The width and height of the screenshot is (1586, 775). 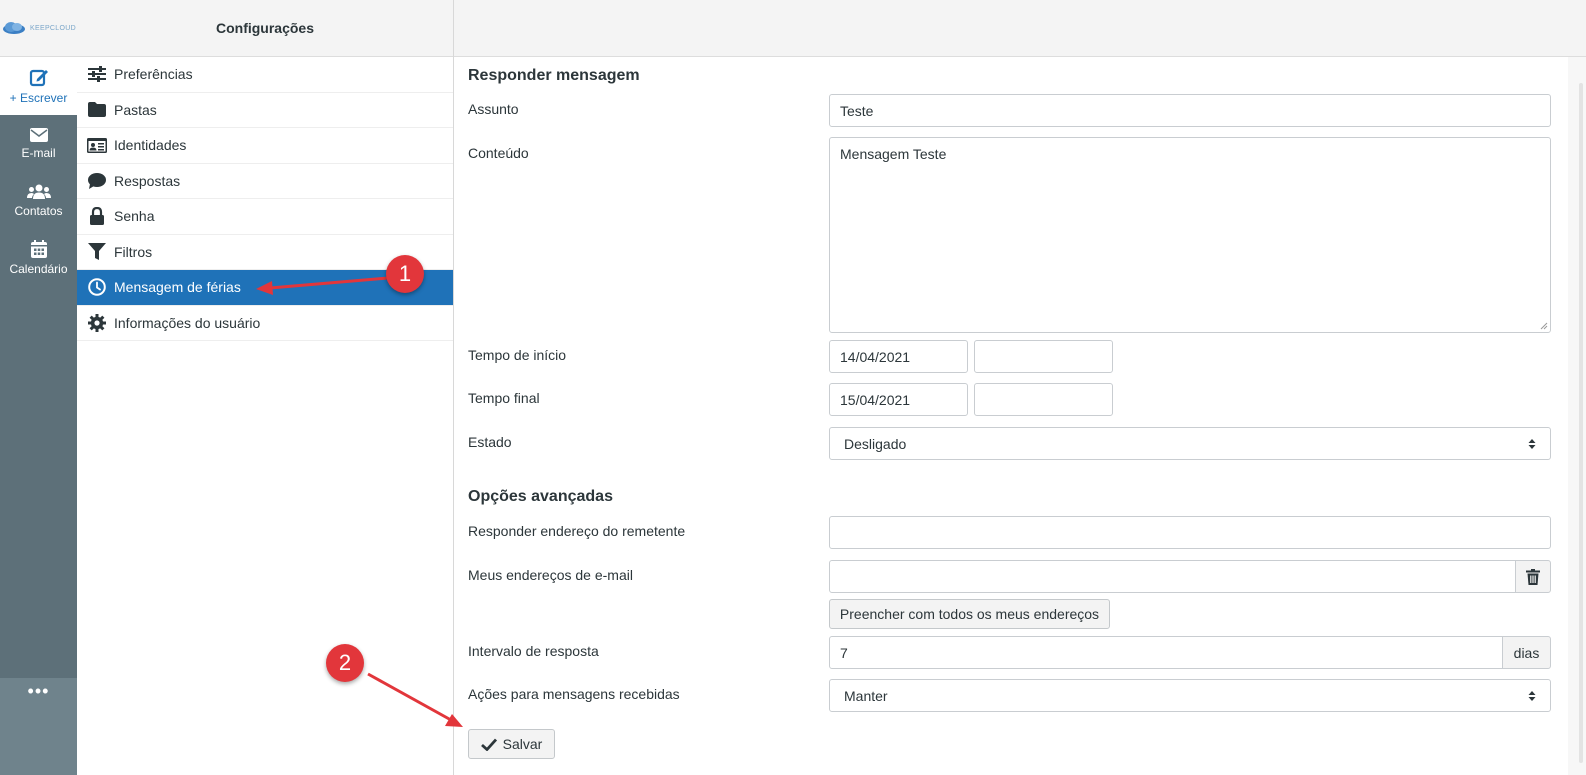 What do you see at coordinates (265, 146) in the screenshot?
I see `settings-item-identities: Identidades` at bounding box center [265, 146].